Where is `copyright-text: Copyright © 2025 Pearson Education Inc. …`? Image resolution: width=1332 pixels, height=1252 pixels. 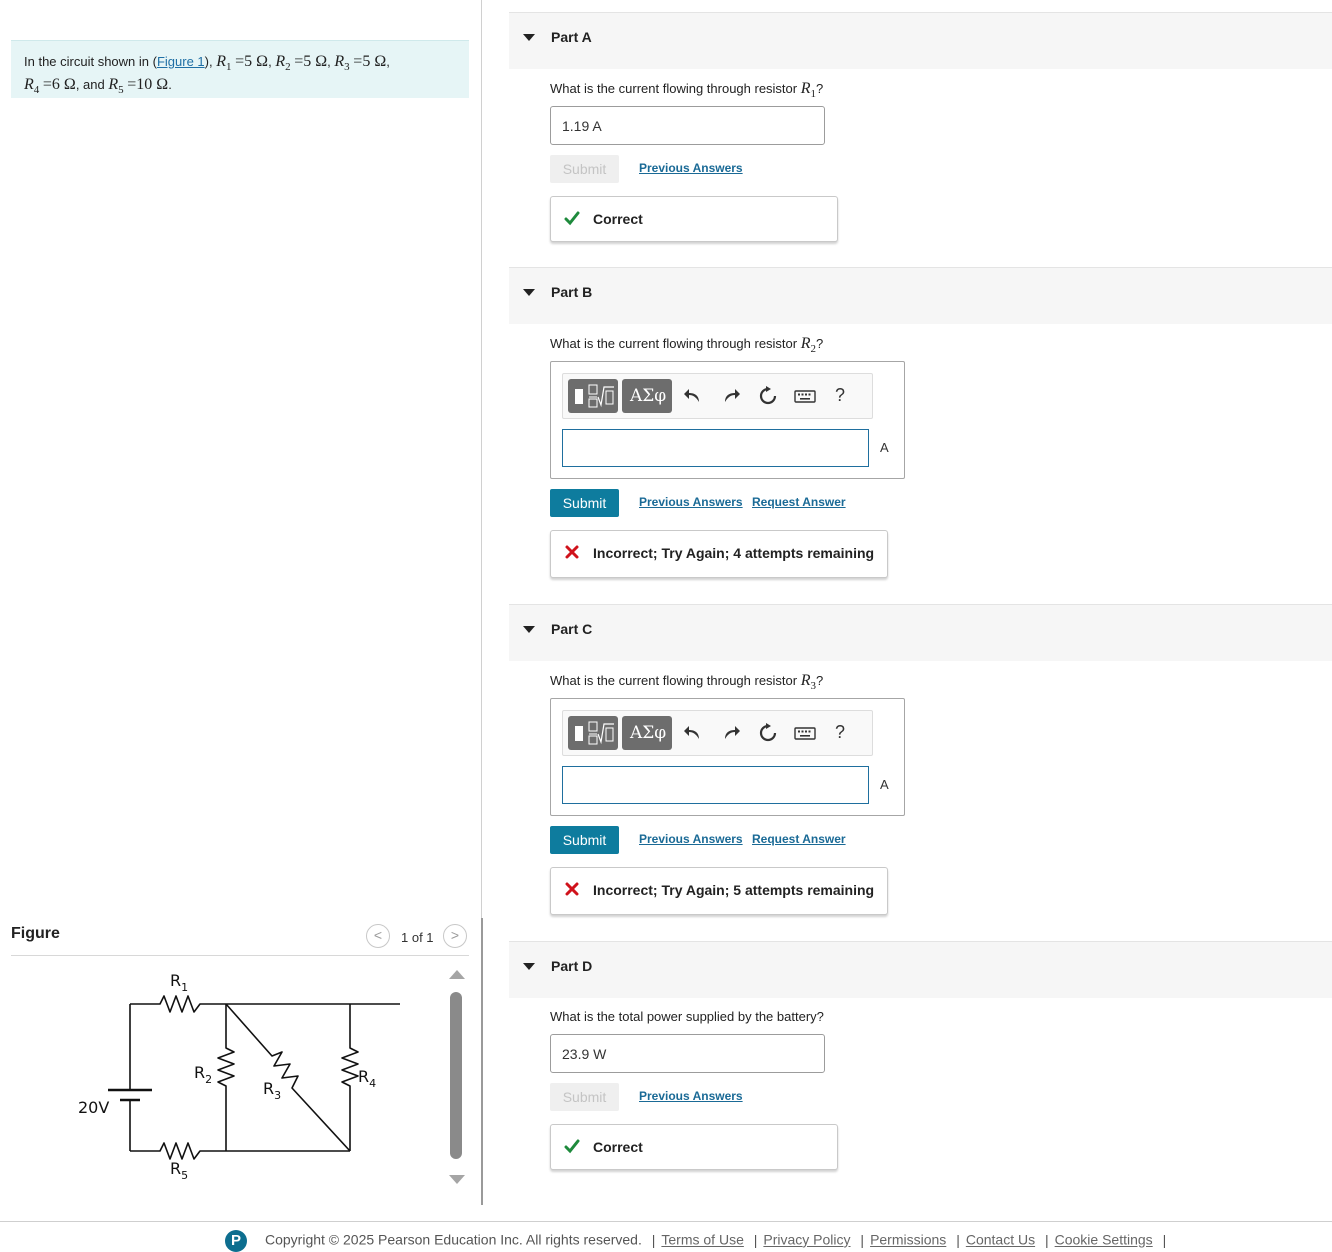
copyright-text: Copyright © 2025 Pearson Education Inc. … is located at coordinates (453, 1239).